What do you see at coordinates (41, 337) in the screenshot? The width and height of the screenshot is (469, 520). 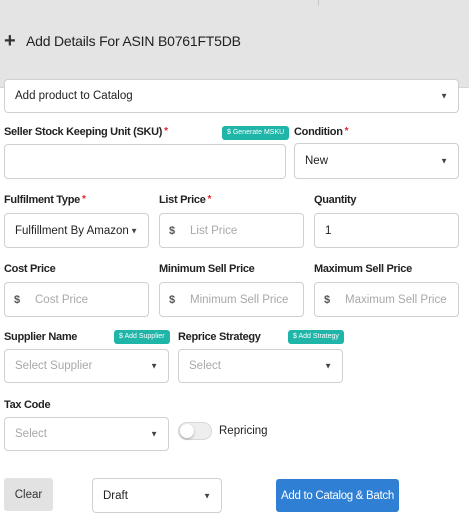 I see `supplier-name-label: Supplier Name` at bounding box center [41, 337].